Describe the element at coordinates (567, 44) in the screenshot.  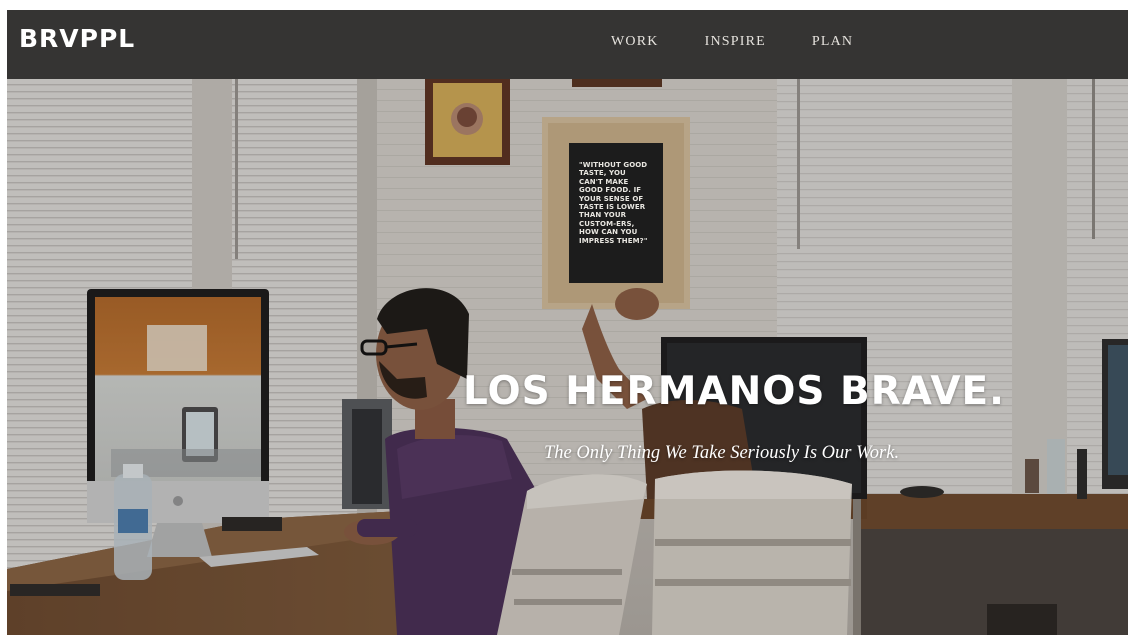
I see `site-header: BRVPPL WORK INSPIRE PLAN` at that location.